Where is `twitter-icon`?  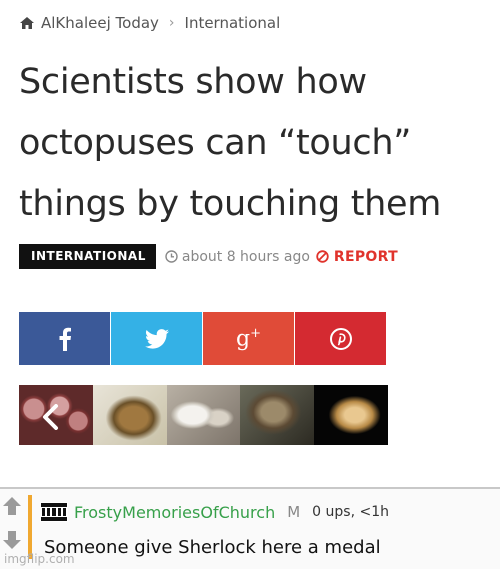
twitter-icon is located at coordinates (156, 338).